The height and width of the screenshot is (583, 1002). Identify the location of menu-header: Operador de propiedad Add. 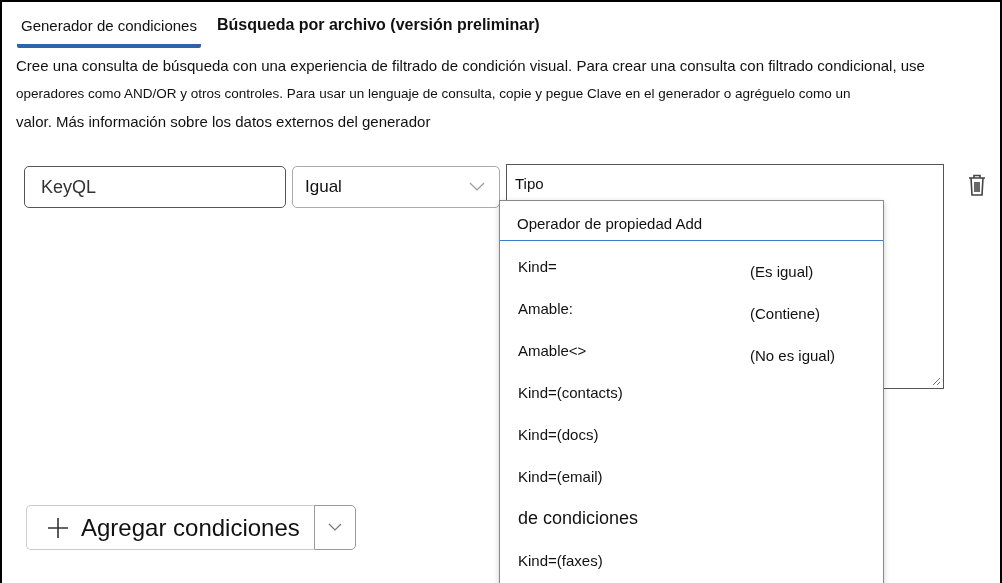
(691, 221).